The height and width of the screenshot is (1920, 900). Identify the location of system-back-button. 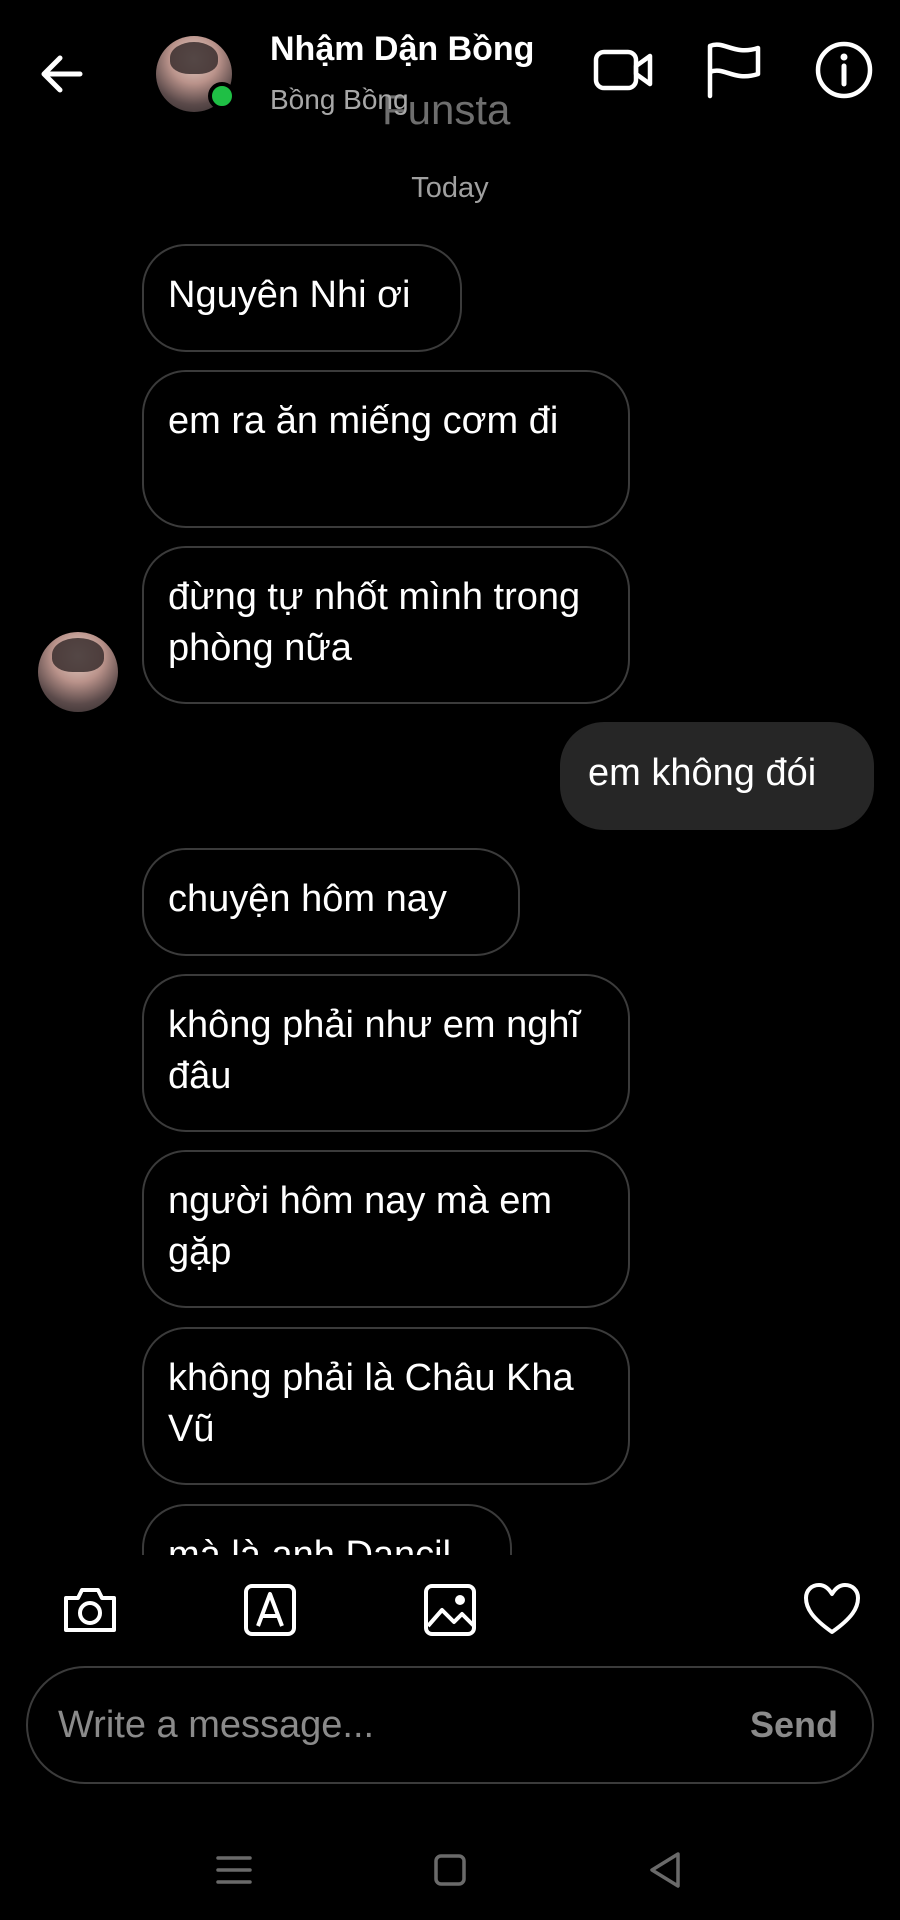
(666, 1870).